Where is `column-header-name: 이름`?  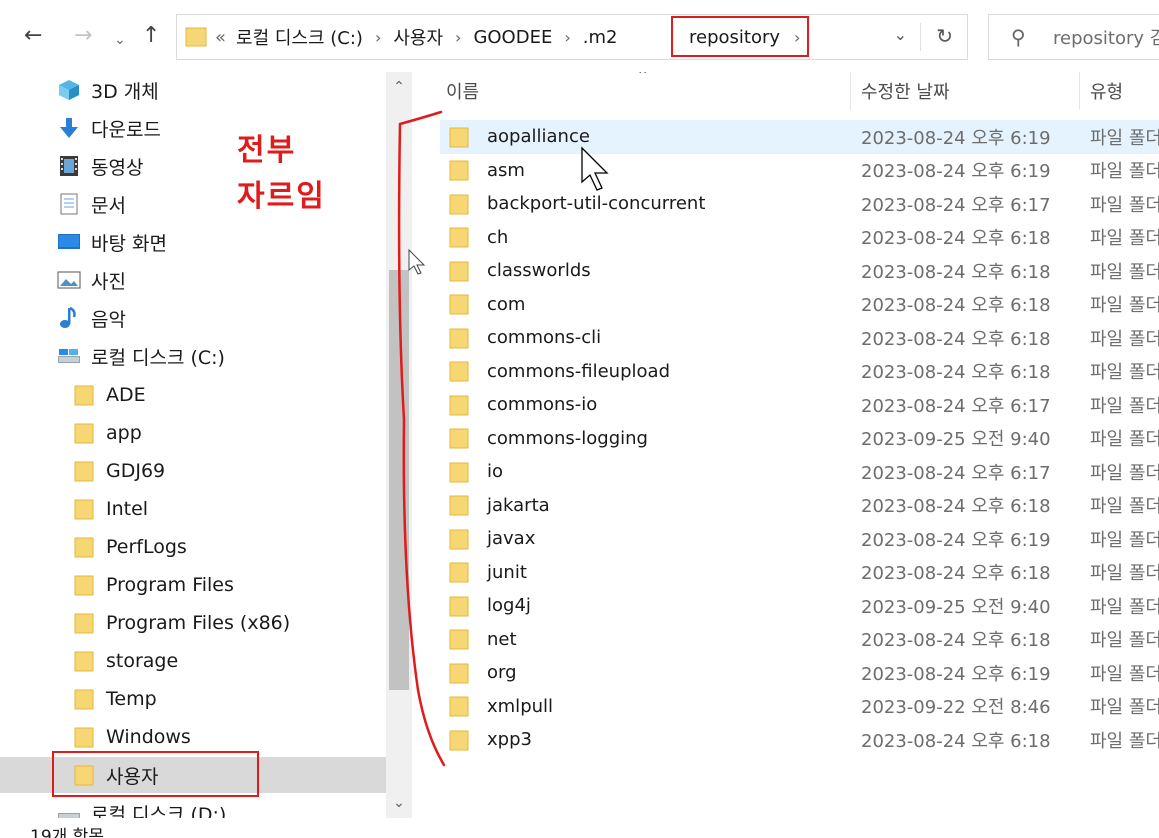
column-header-name: 이름 is located at coordinates (462, 91).